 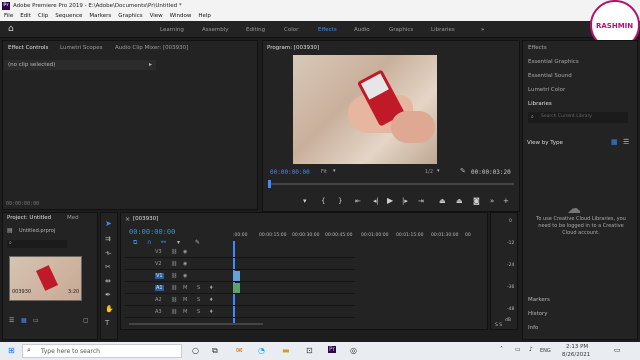 What do you see at coordinates (108, 267) in the screenshot?
I see `razor-tool-icon: ✂` at bounding box center [108, 267].